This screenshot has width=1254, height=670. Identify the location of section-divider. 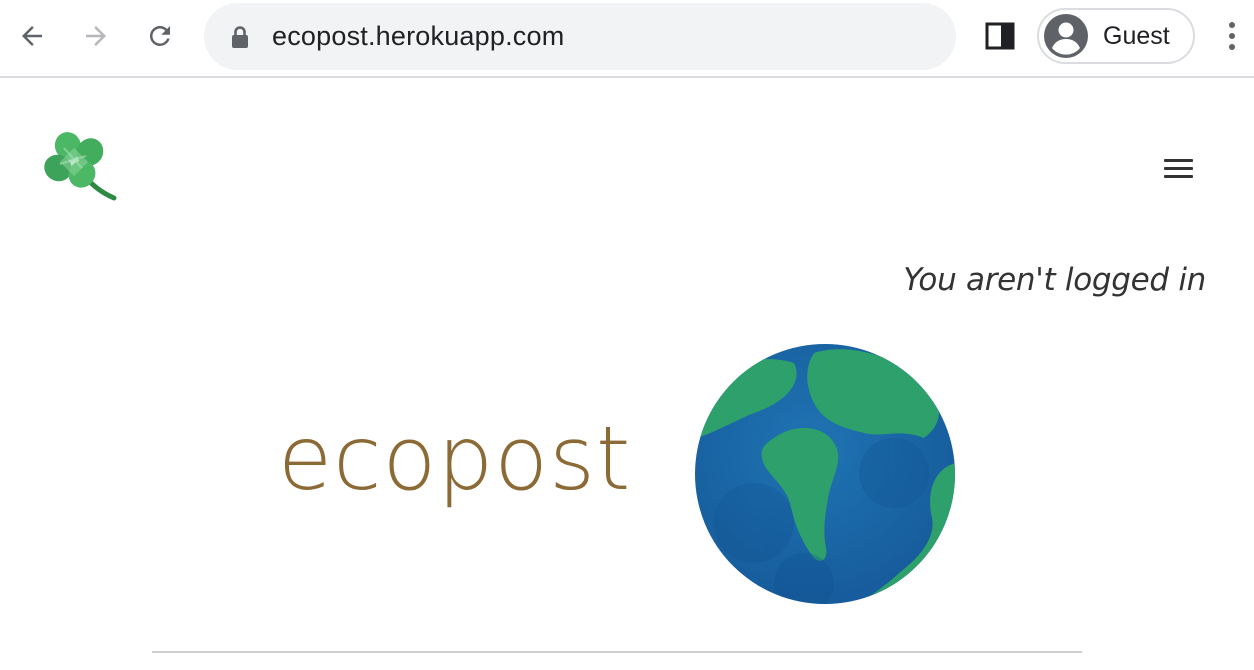
(617, 652).